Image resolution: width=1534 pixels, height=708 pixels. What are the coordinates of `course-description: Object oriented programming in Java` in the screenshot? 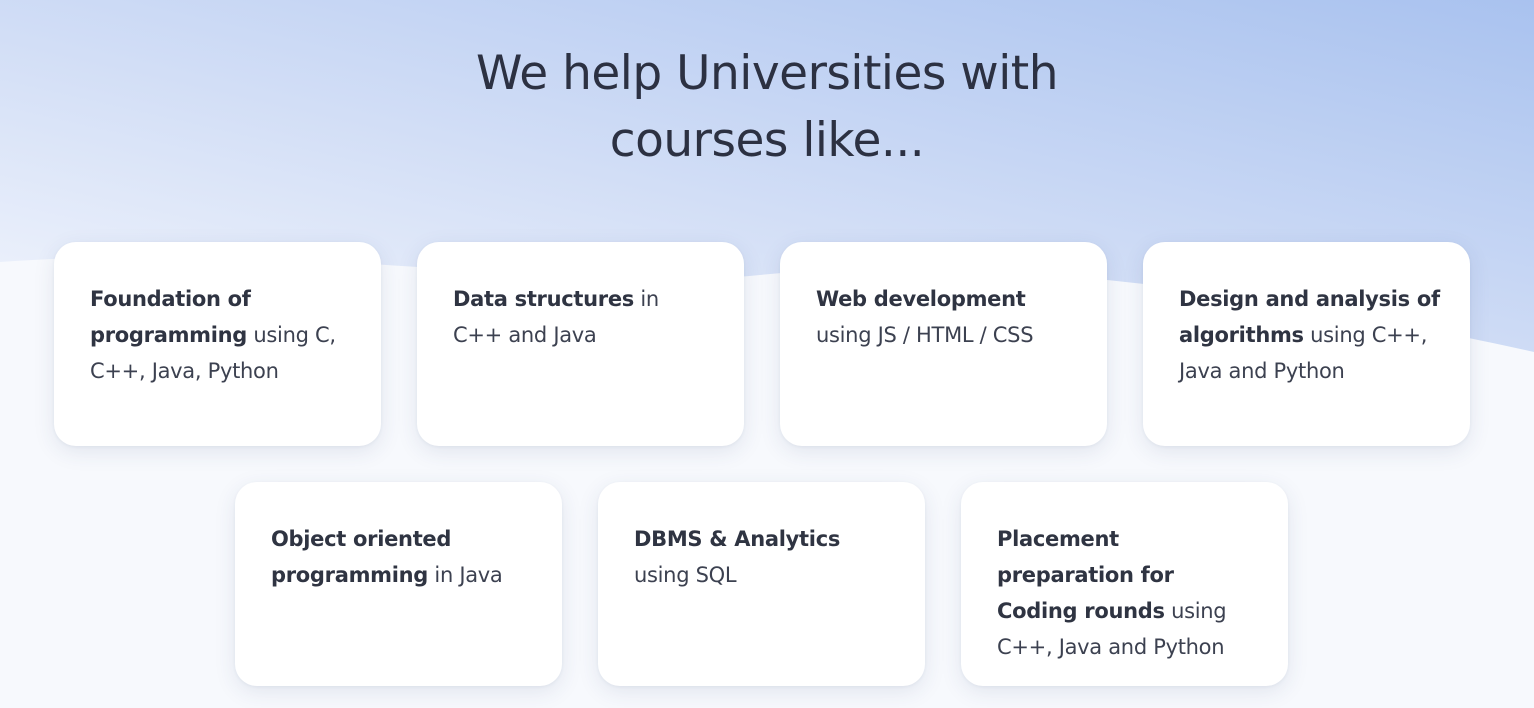 It's located at (401, 557).